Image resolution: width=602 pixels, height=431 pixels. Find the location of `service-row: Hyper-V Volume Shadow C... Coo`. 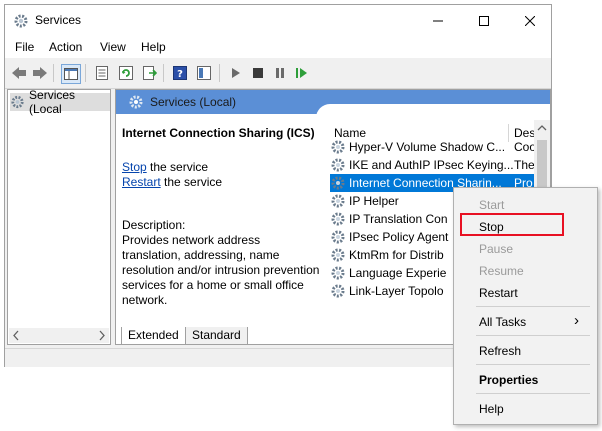

service-row: Hyper-V Volume Shadow C... Coo is located at coordinates (440, 147).